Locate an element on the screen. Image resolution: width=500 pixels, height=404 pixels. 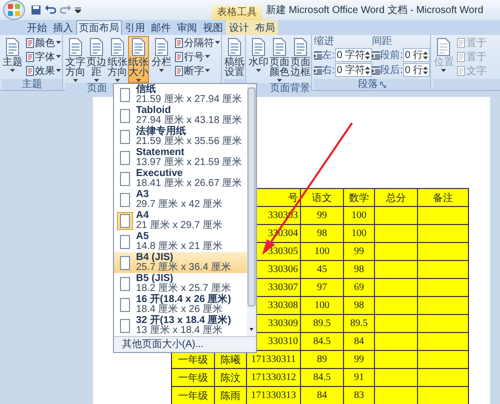
table-cell: 陈曦 is located at coordinates (230, 359).